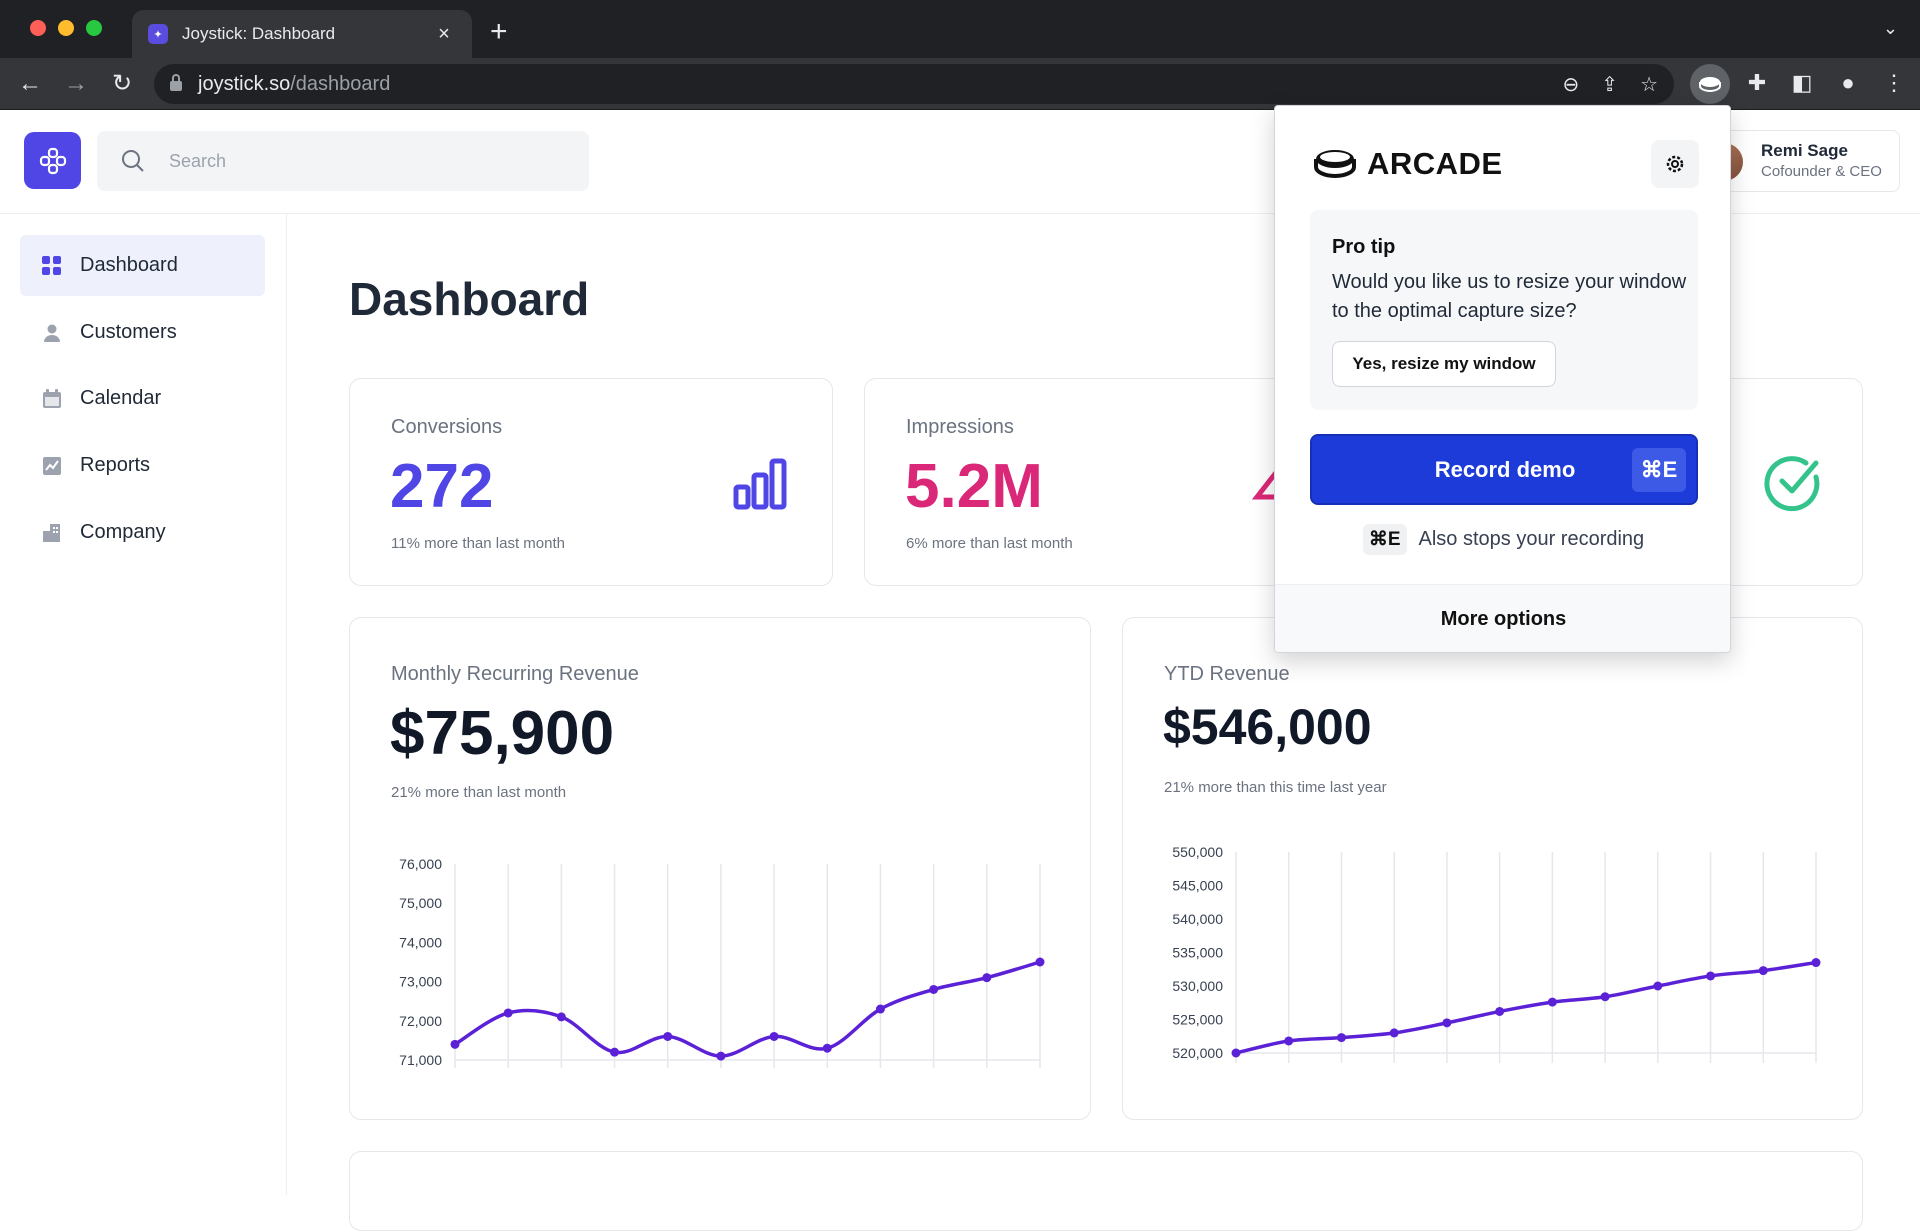 The width and height of the screenshot is (1920, 1231). Describe the element at coordinates (1267, 727) in the screenshot. I see `card-value: $546,000` at that location.